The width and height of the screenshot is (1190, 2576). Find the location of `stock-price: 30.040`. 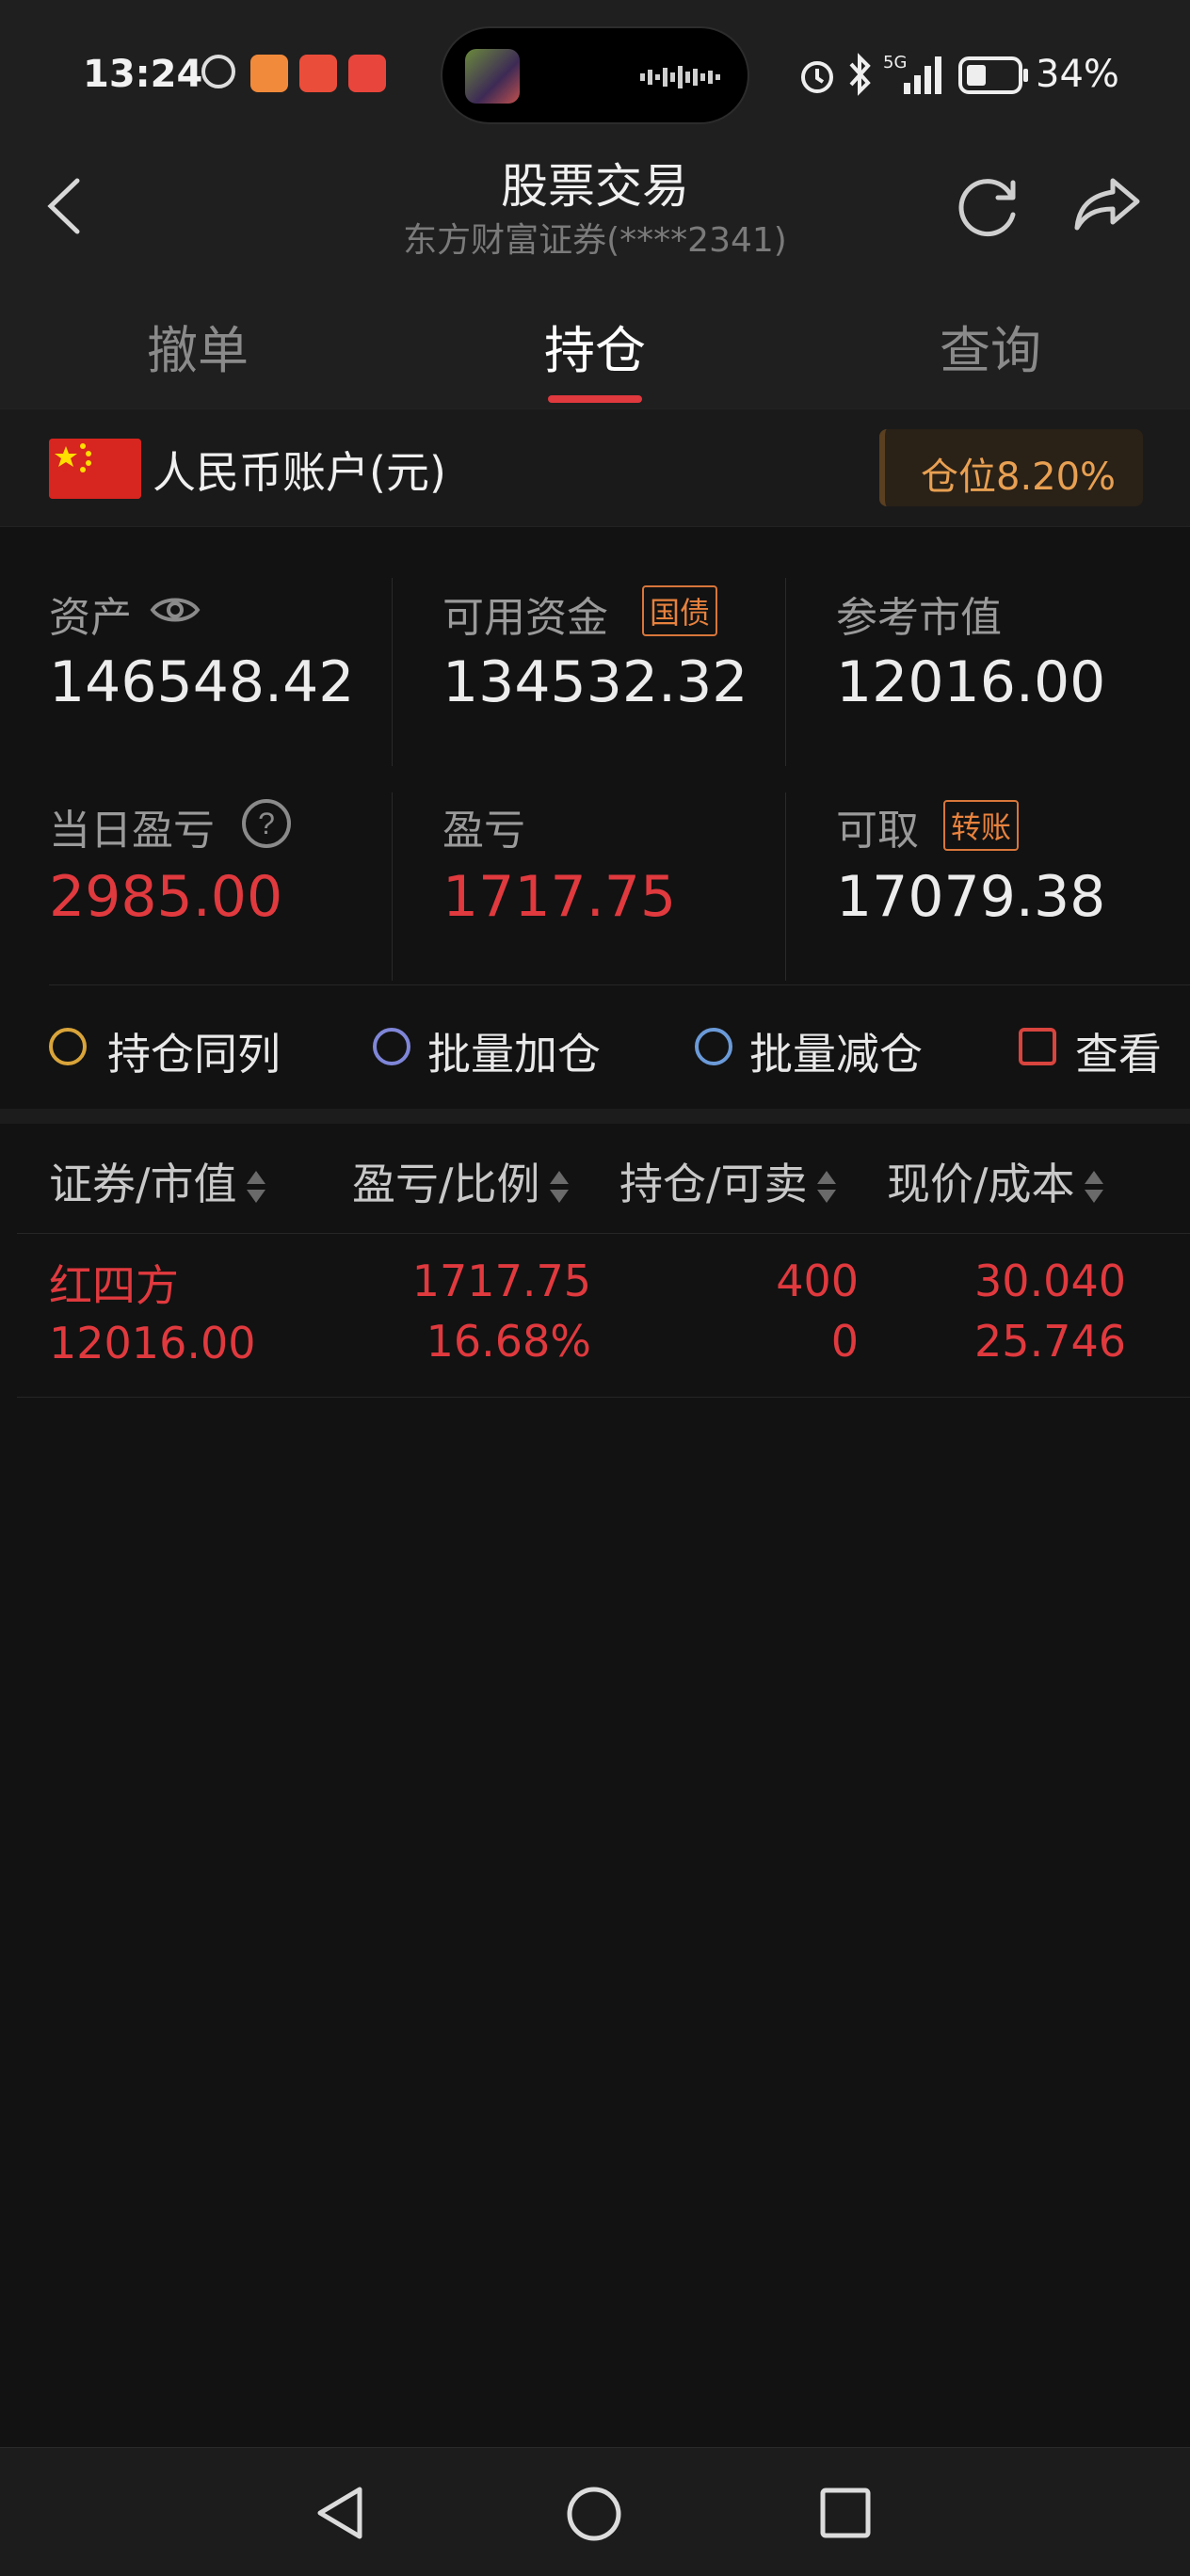

stock-price: 30.040 is located at coordinates (1050, 1281).